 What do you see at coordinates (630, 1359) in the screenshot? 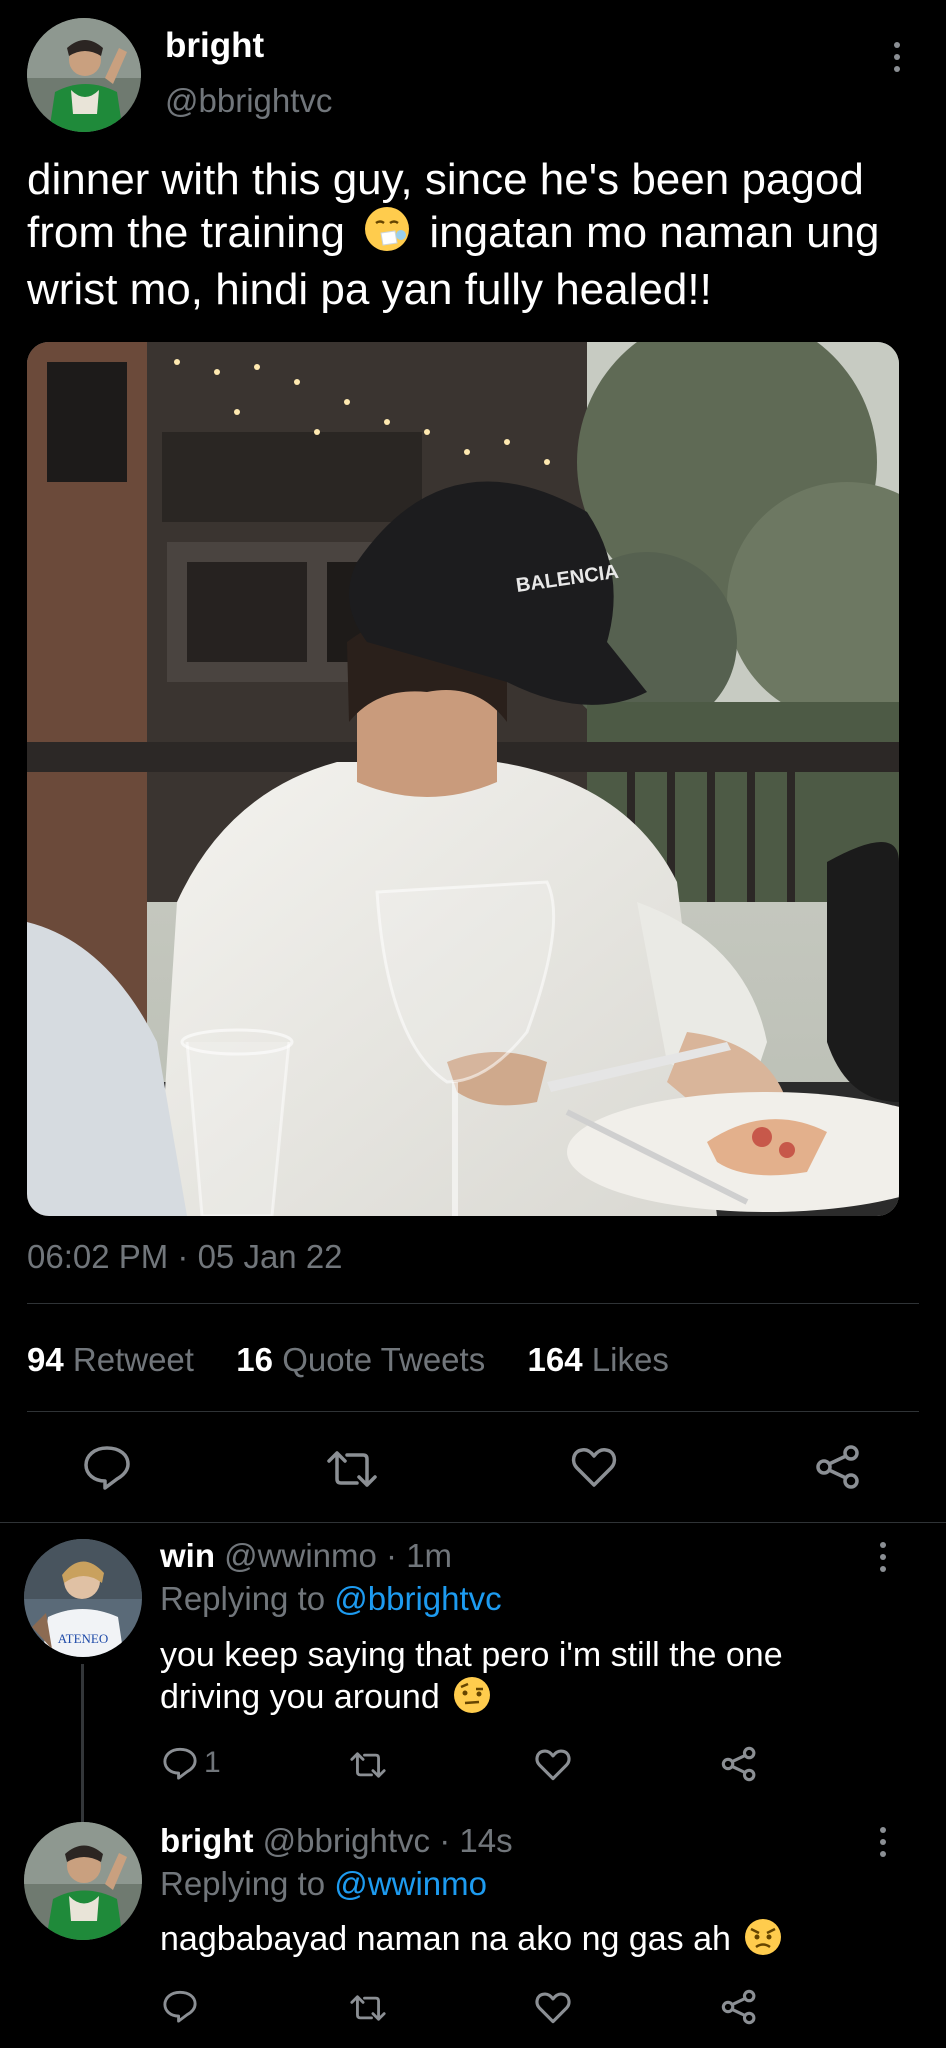
I see `likes-label: Likes` at bounding box center [630, 1359].